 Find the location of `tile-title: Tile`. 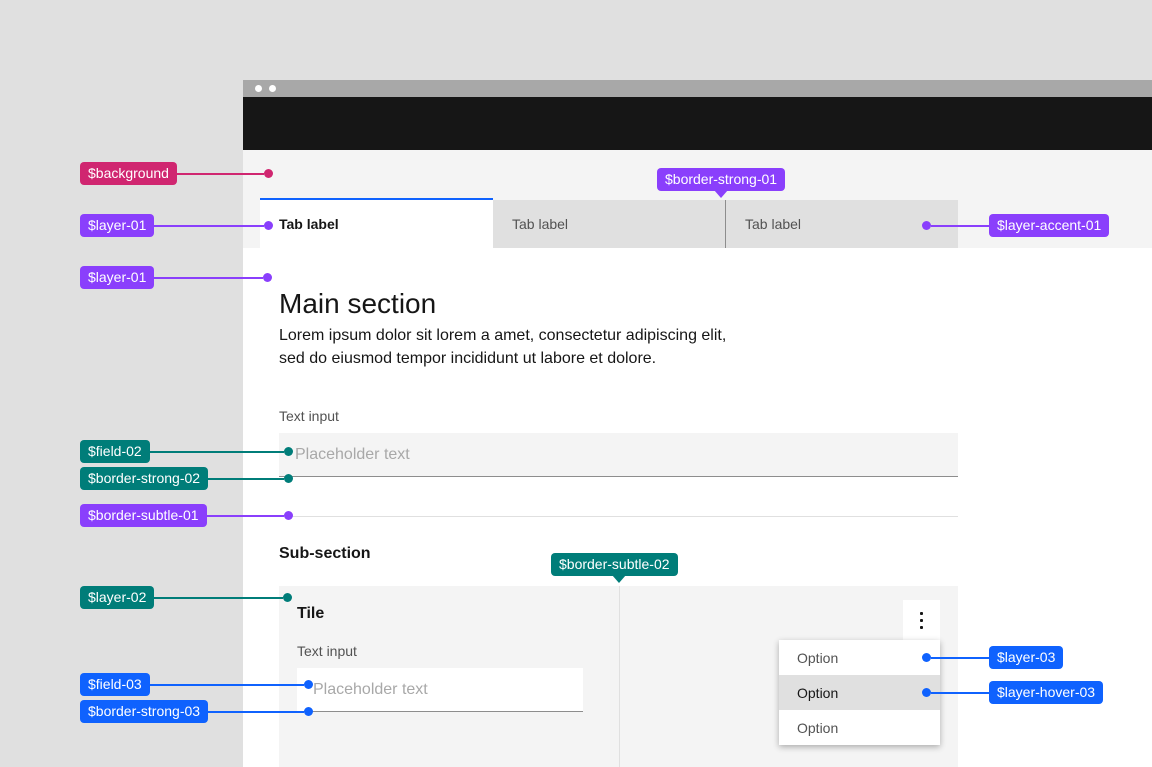

tile-title: Tile is located at coordinates (311, 613).